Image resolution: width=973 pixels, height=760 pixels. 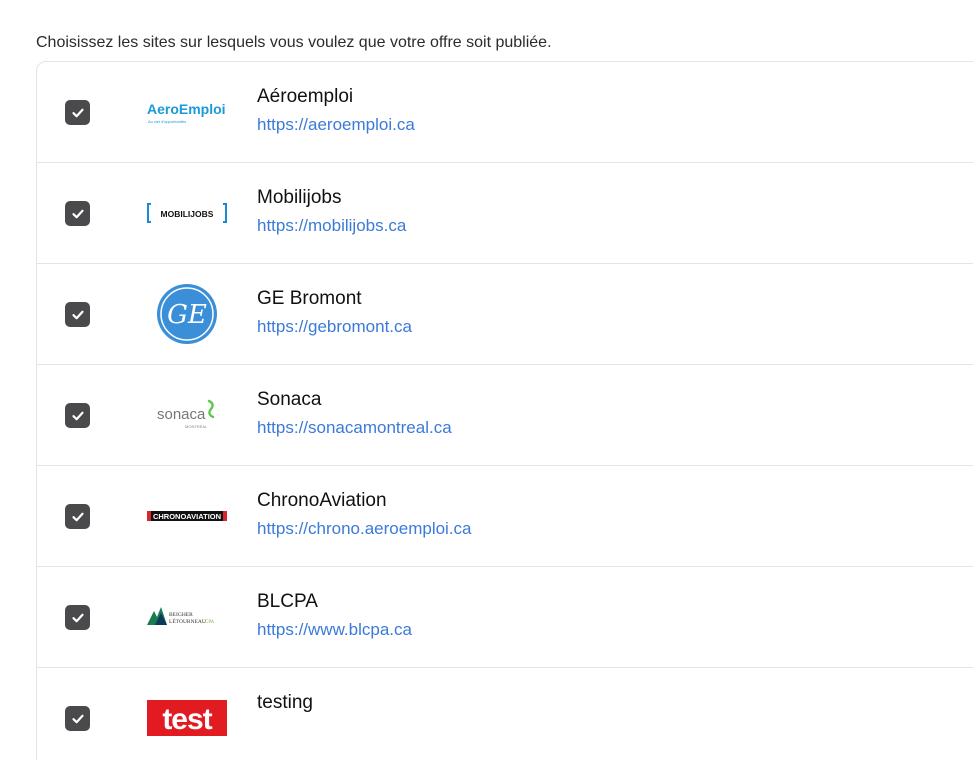 I want to click on list-item: GE GE Bromont https://gebromont.ca, so click(x=505, y=314).